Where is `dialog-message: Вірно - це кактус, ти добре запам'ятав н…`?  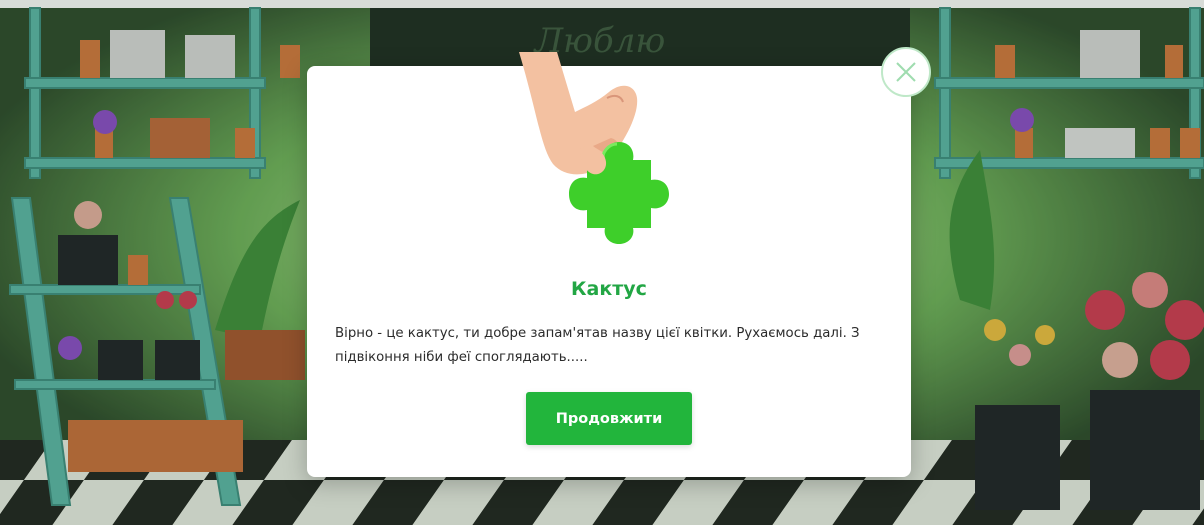 dialog-message: Вірно - це кактус, ти добре запам'ятав н… is located at coordinates (597, 345).